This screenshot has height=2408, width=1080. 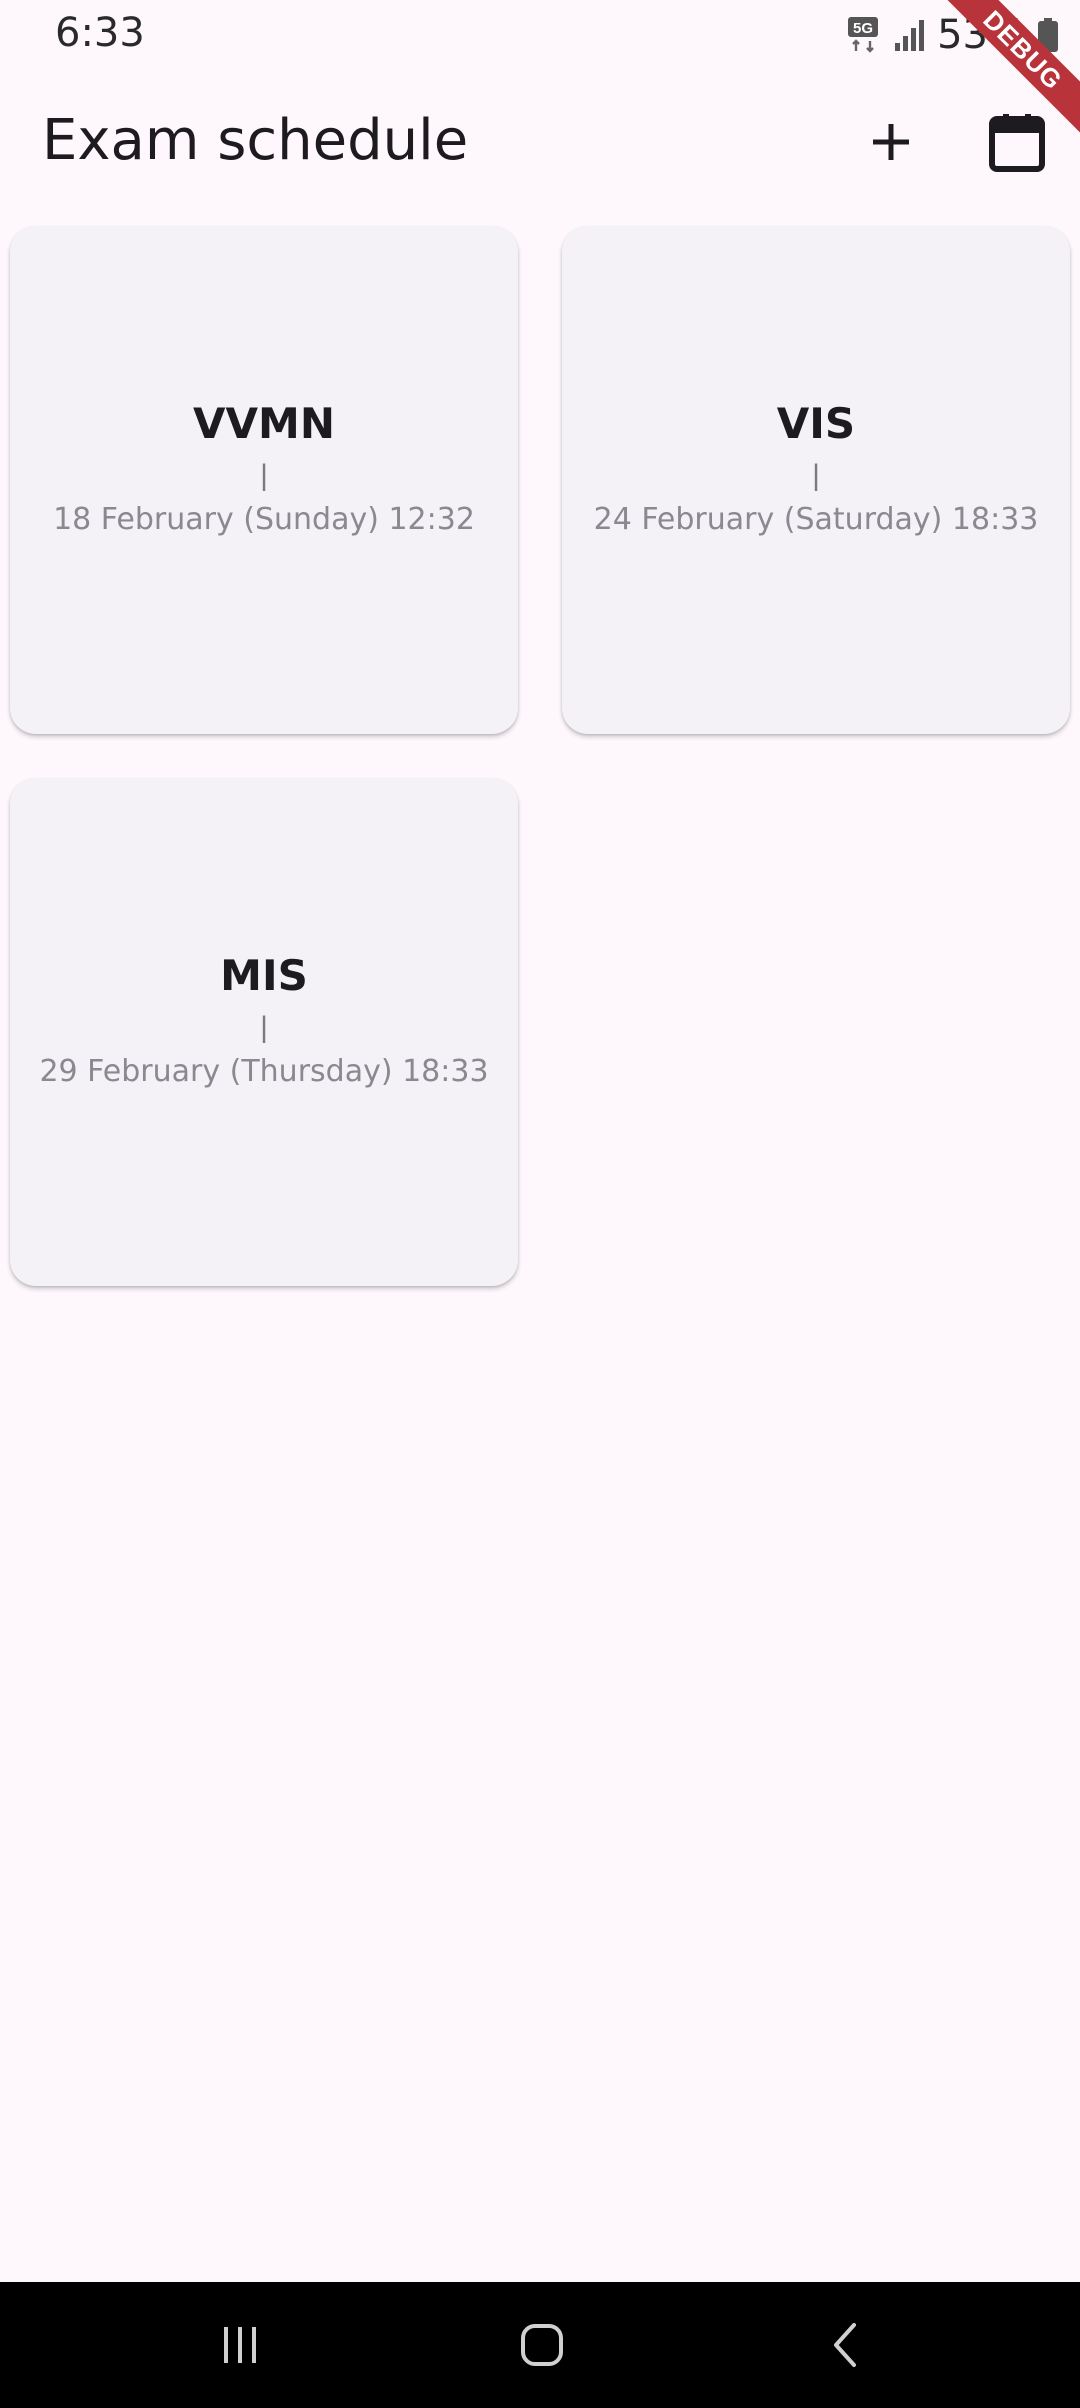 What do you see at coordinates (863, 28) in the screenshot?
I see `network-label: 5G` at bounding box center [863, 28].